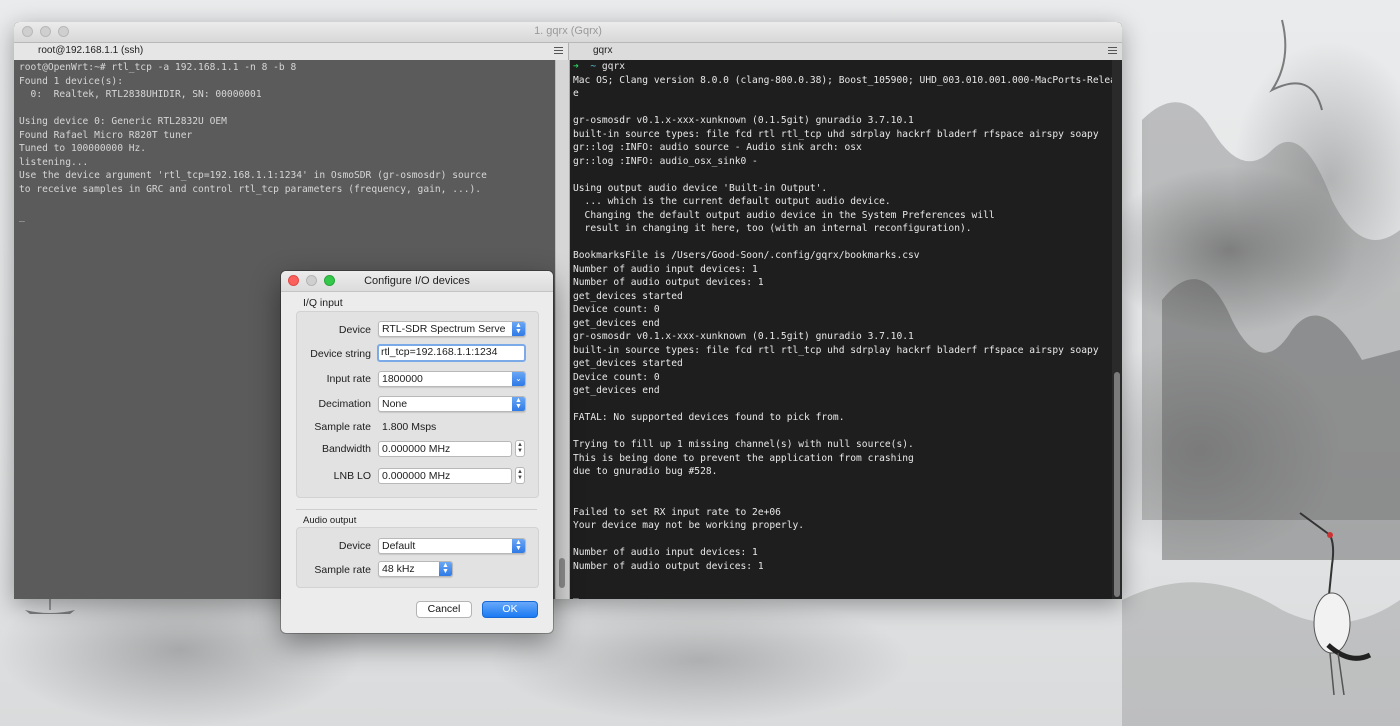  Describe the element at coordinates (399, 546) in the screenshot. I see `audio-device-value: Default` at that location.